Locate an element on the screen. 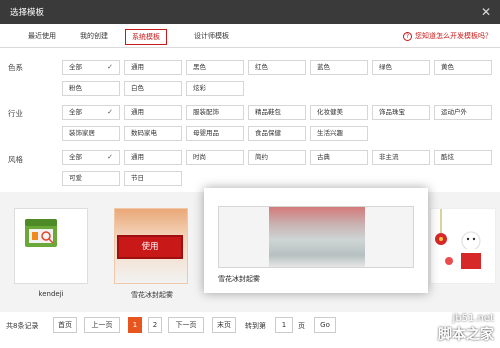 This screenshot has height=348, width=500. chip-style-all: 全部 ✓ is located at coordinates (91, 157).